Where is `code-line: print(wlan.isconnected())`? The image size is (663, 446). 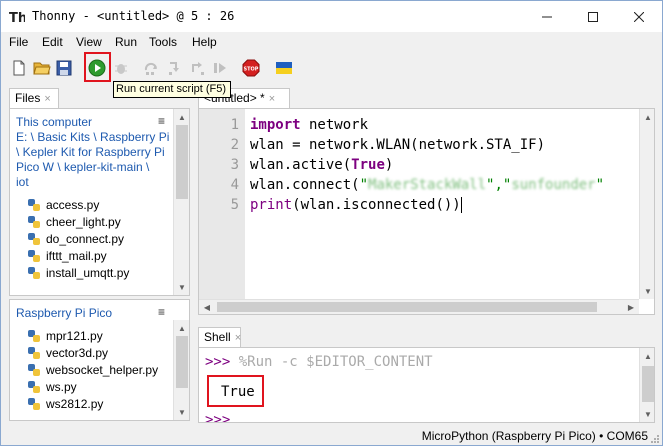 code-line: print(wlan.isconnected()) is located at coordinates (356, 205).